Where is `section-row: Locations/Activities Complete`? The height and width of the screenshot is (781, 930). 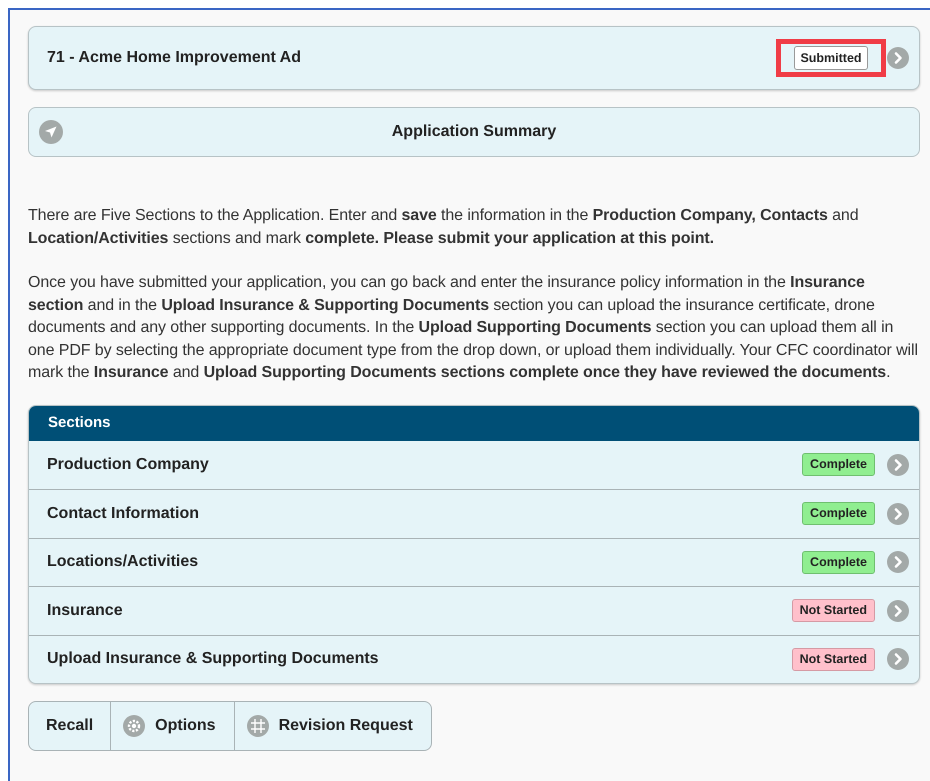 section-row: Locations/Activities Complete is located at coordinates (474, 562).